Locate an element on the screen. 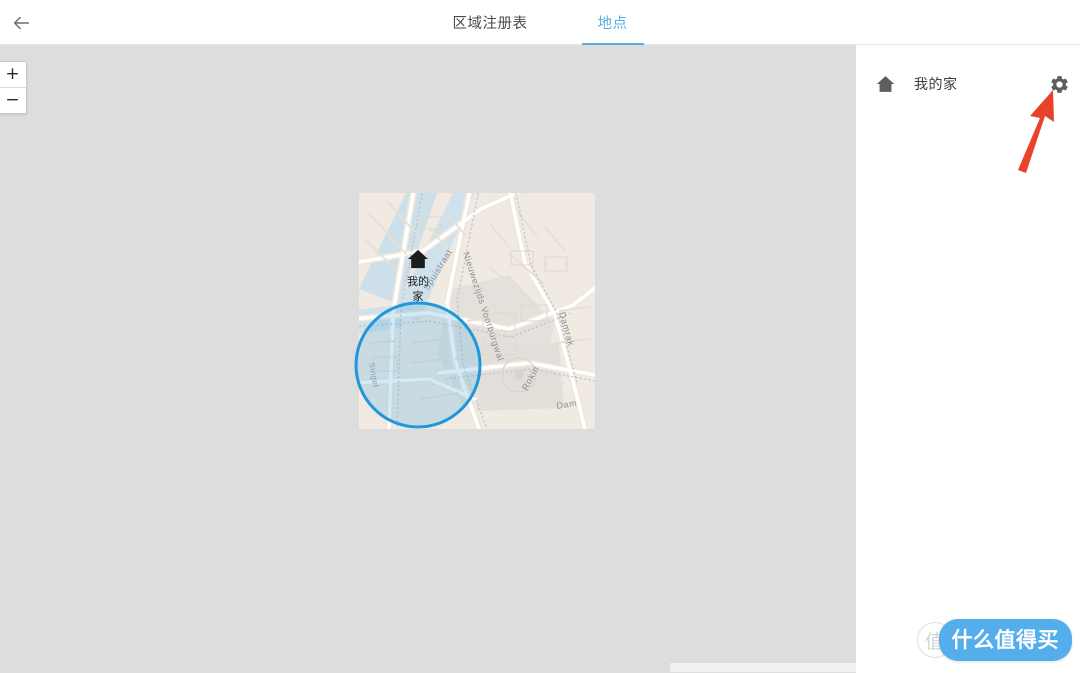  tab-zone-registry: 区域注册表 is located at coordinates (490, 22).